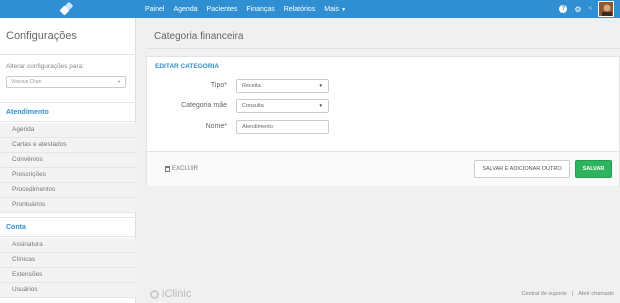  I want to click on gear-icon: ⚙, so click(577, 9).